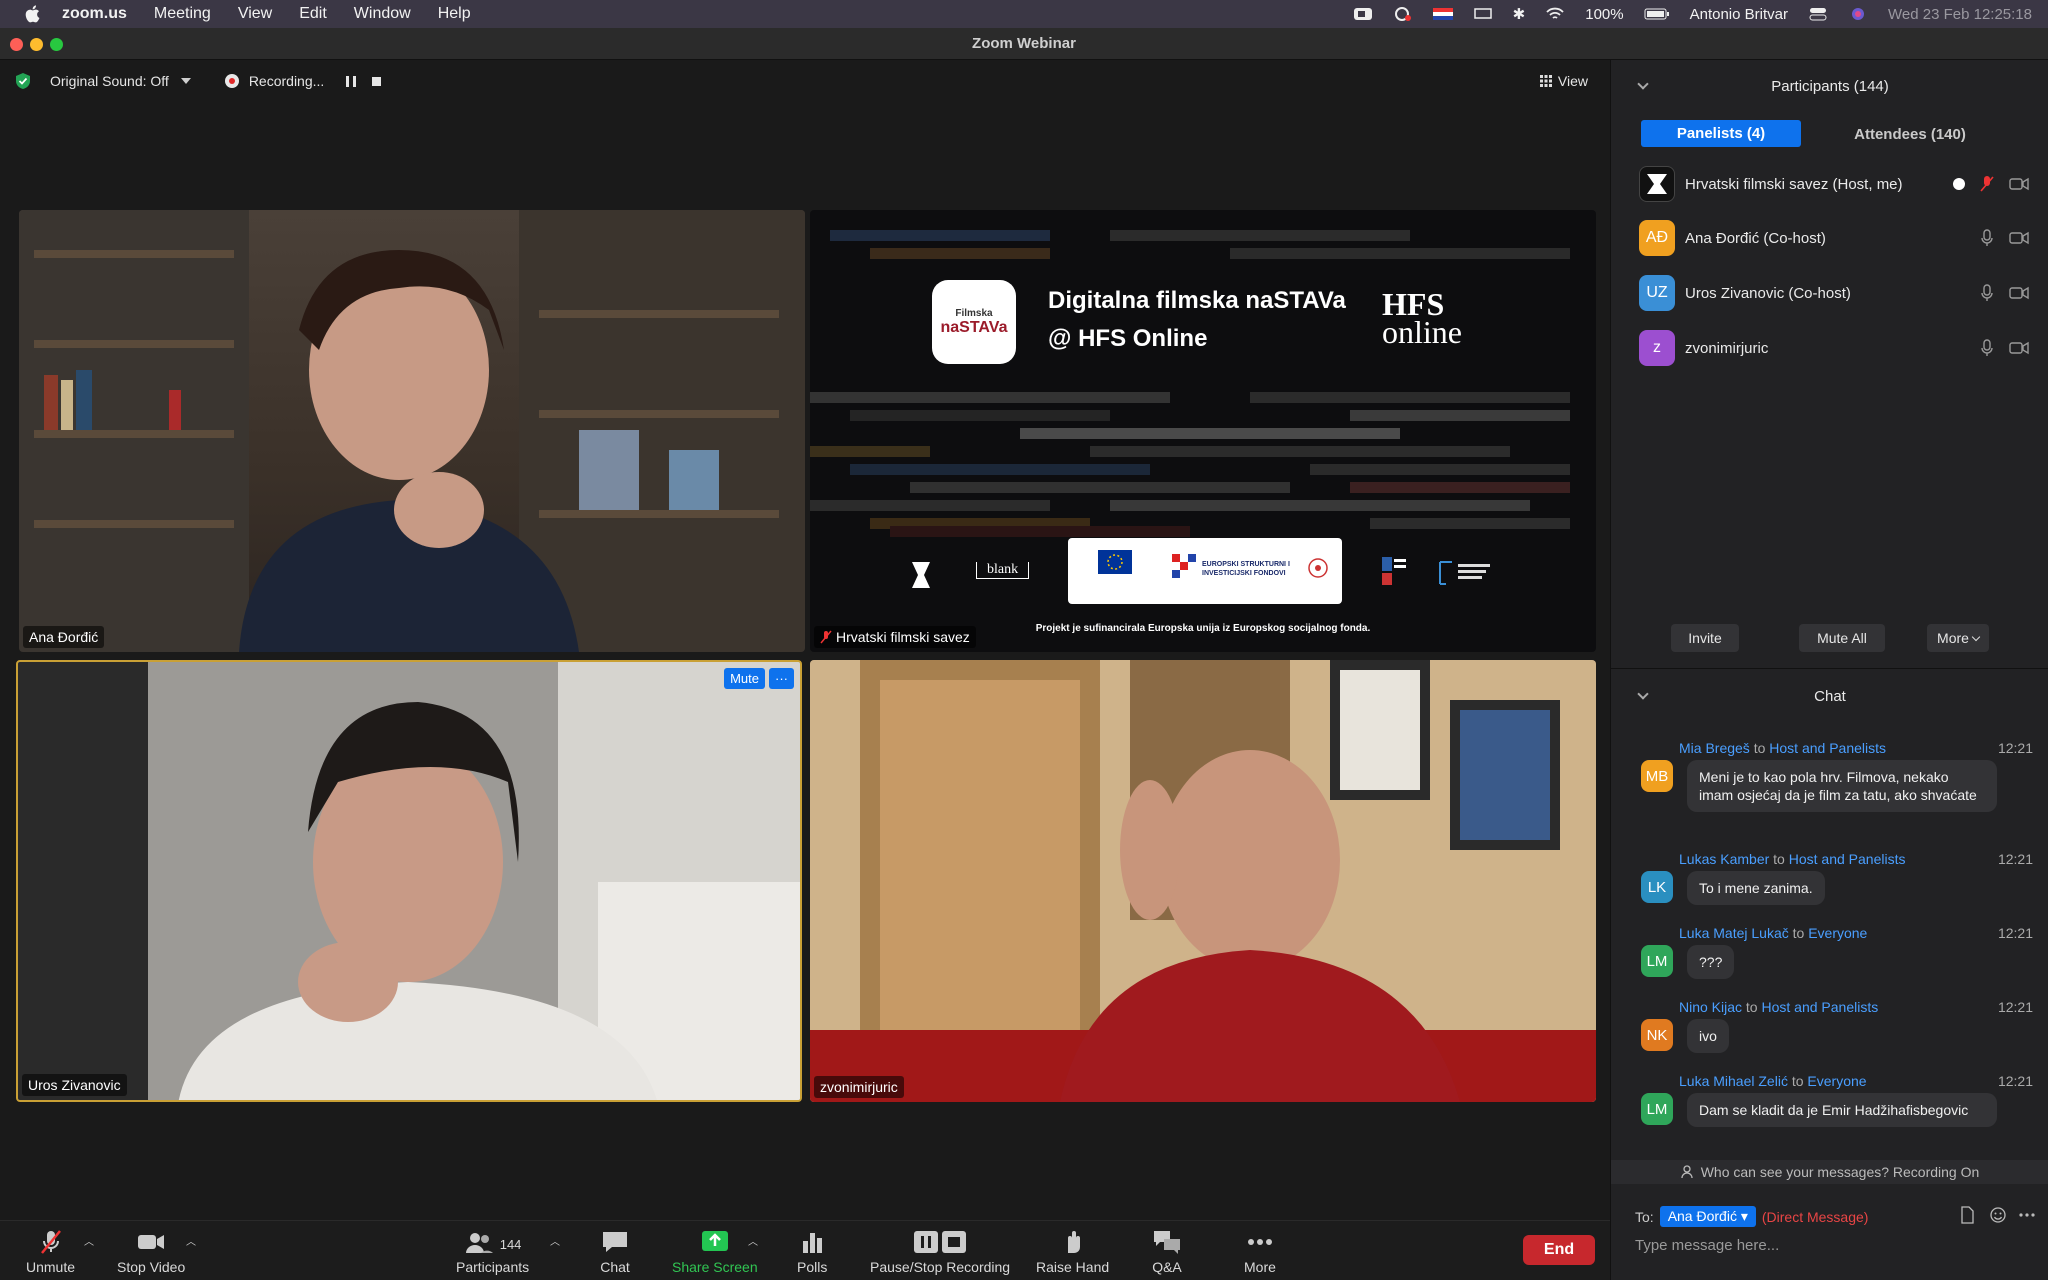 The width and height of the screenshot is (2048, 1280). Describe the element at coordinates (1422, 332) in the screenshot. I see `hfs-logo-line2: online` at that location.